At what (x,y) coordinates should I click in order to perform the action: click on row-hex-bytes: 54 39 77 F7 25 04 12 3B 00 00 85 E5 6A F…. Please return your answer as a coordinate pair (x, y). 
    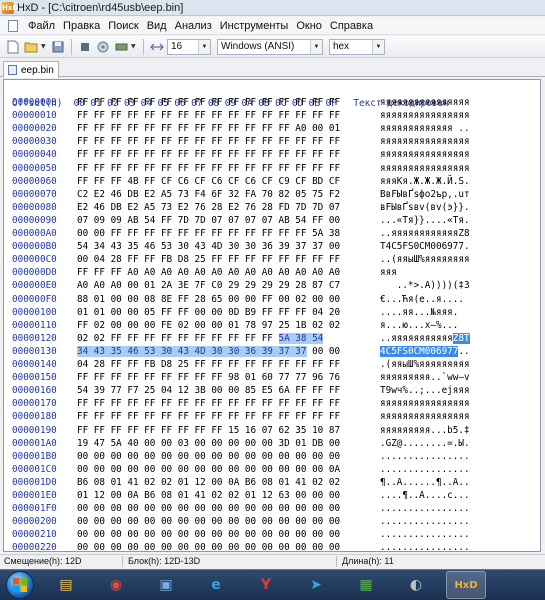
    Looking at the image, I should click on (208, 390).